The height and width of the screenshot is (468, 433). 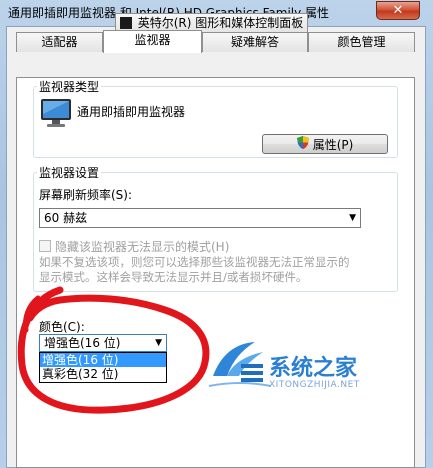 I want to click on monitor-name: 通用即插即用监视器, so click(x=131, y=112).